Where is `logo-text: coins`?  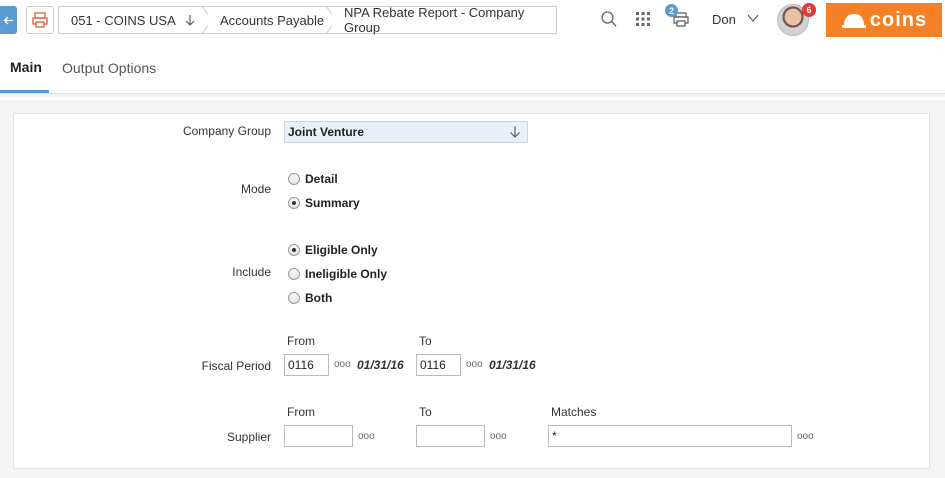 logo-text: coins is located at coordinates (898, 19).